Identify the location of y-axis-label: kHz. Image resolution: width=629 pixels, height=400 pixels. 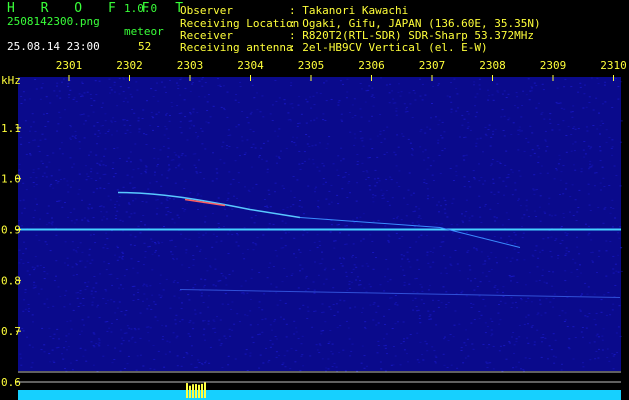
(11, 80).